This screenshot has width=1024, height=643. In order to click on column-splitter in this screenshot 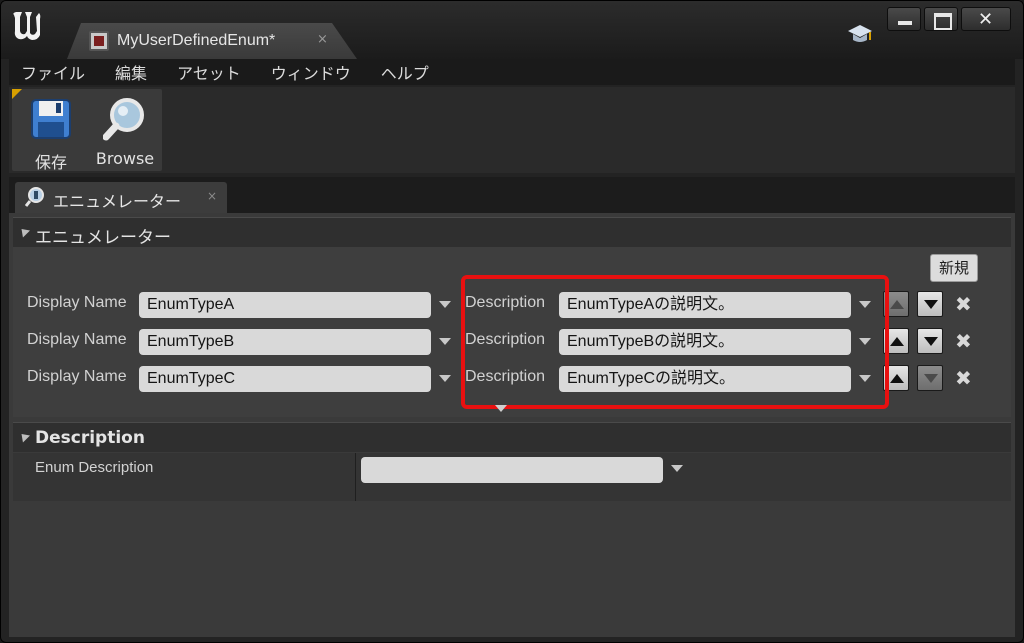, I will do `click(355, 477)`.